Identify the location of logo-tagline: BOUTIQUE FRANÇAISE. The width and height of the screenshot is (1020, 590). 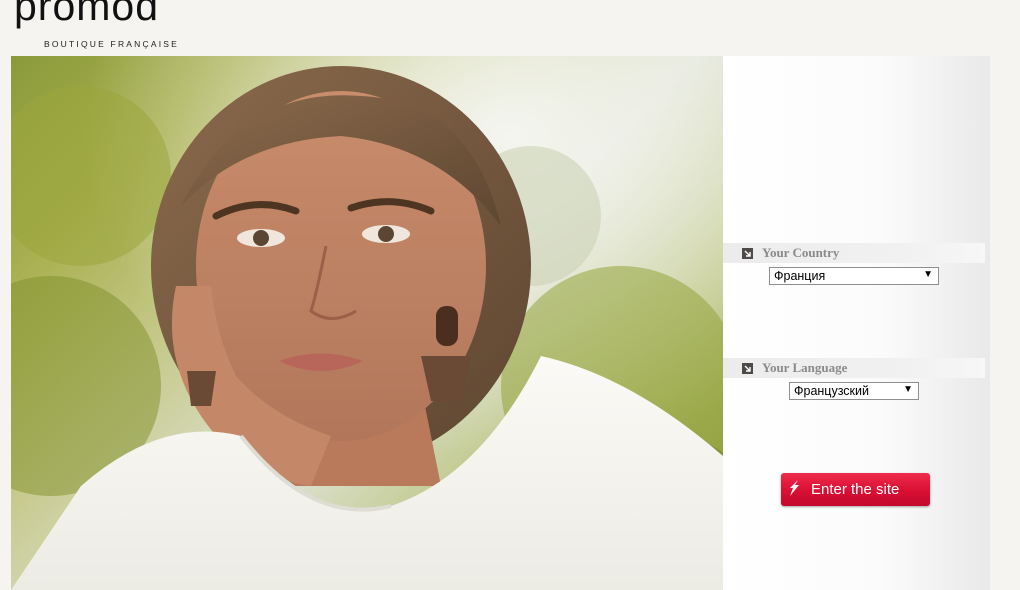
(112, 44).